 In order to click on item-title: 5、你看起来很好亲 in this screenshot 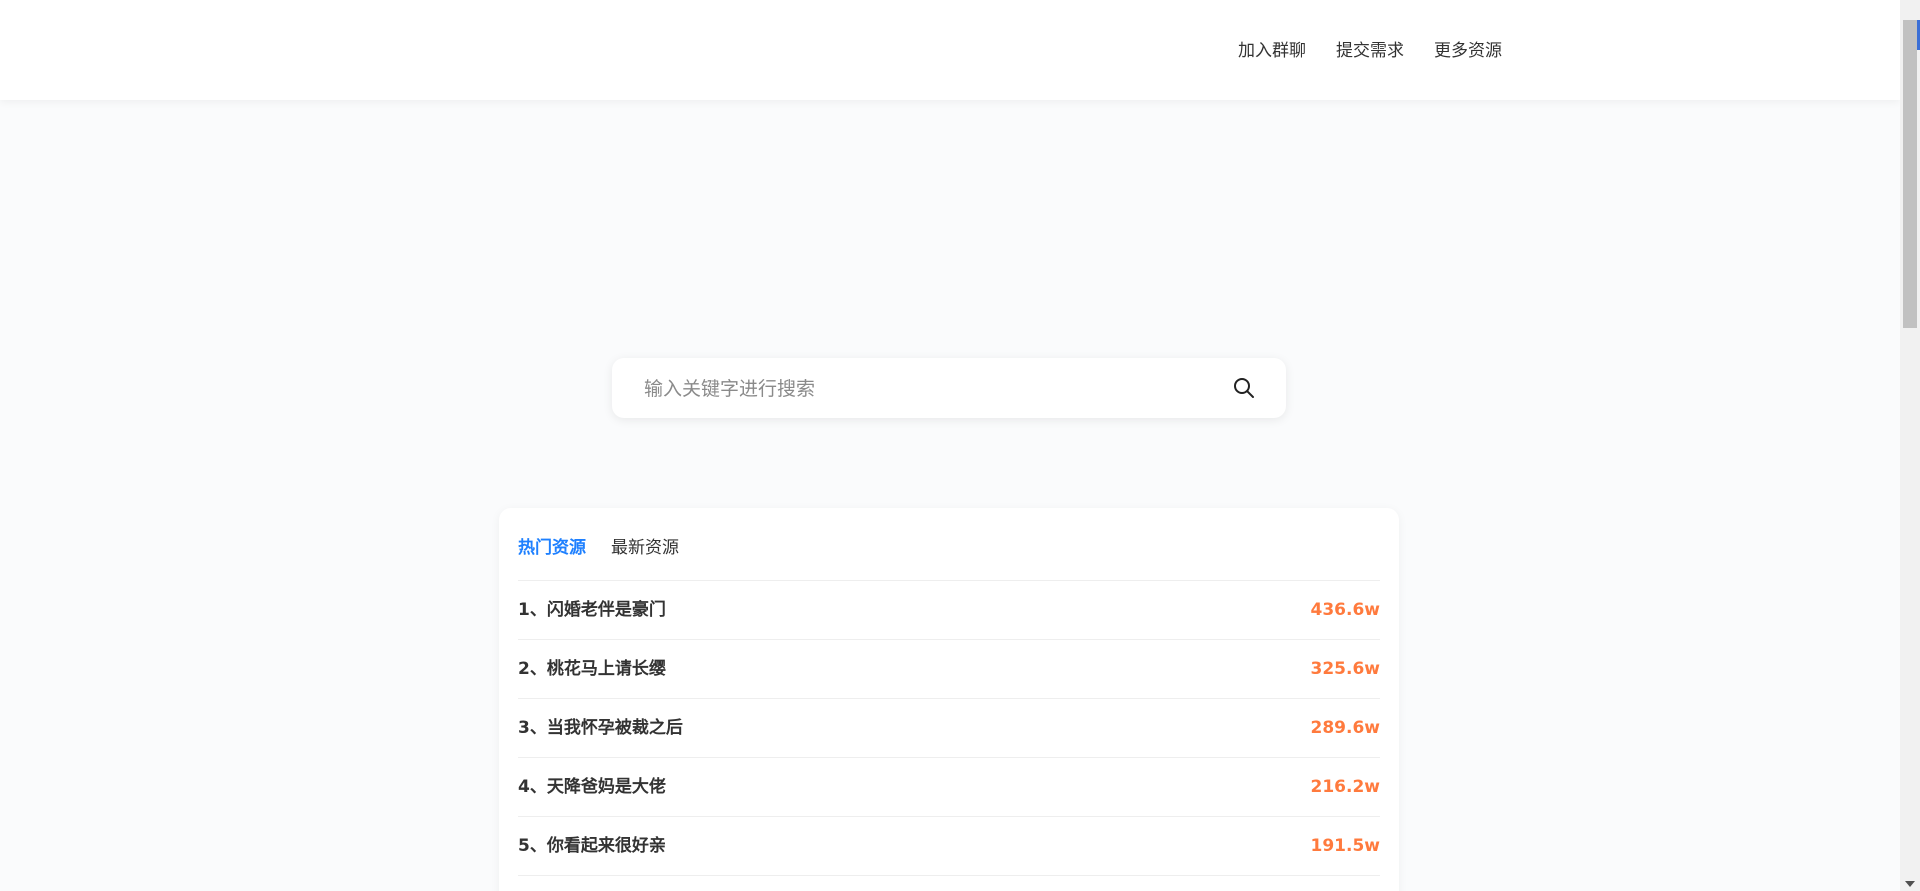, I will do `click(592, 846)`.